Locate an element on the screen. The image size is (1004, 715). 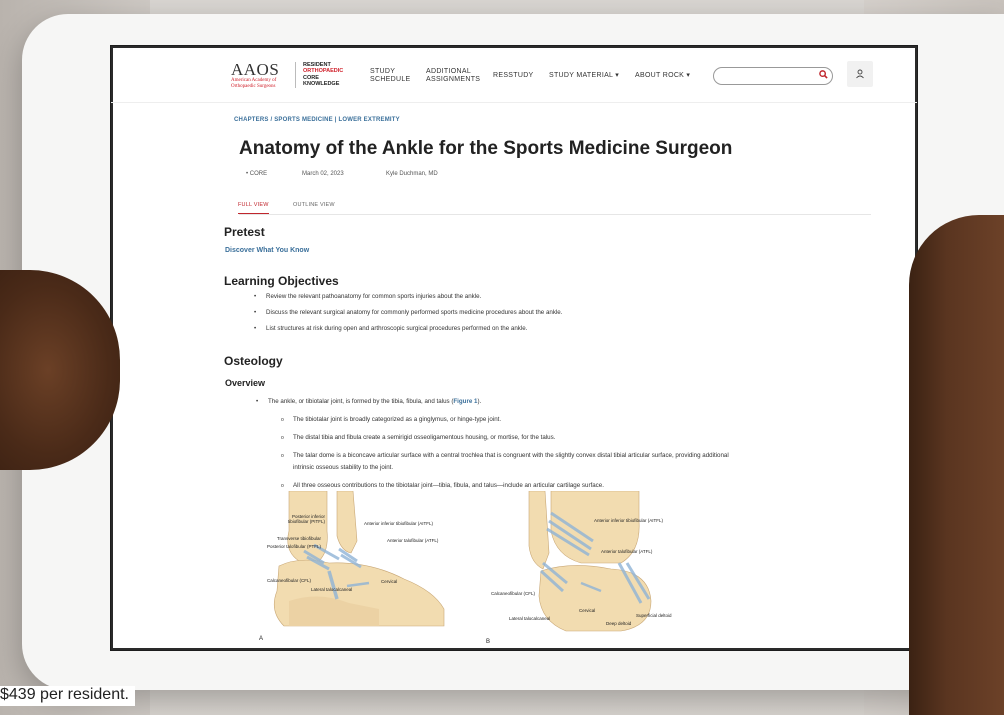
osteology-heading: Osteology is located at coordinates (253, 361).